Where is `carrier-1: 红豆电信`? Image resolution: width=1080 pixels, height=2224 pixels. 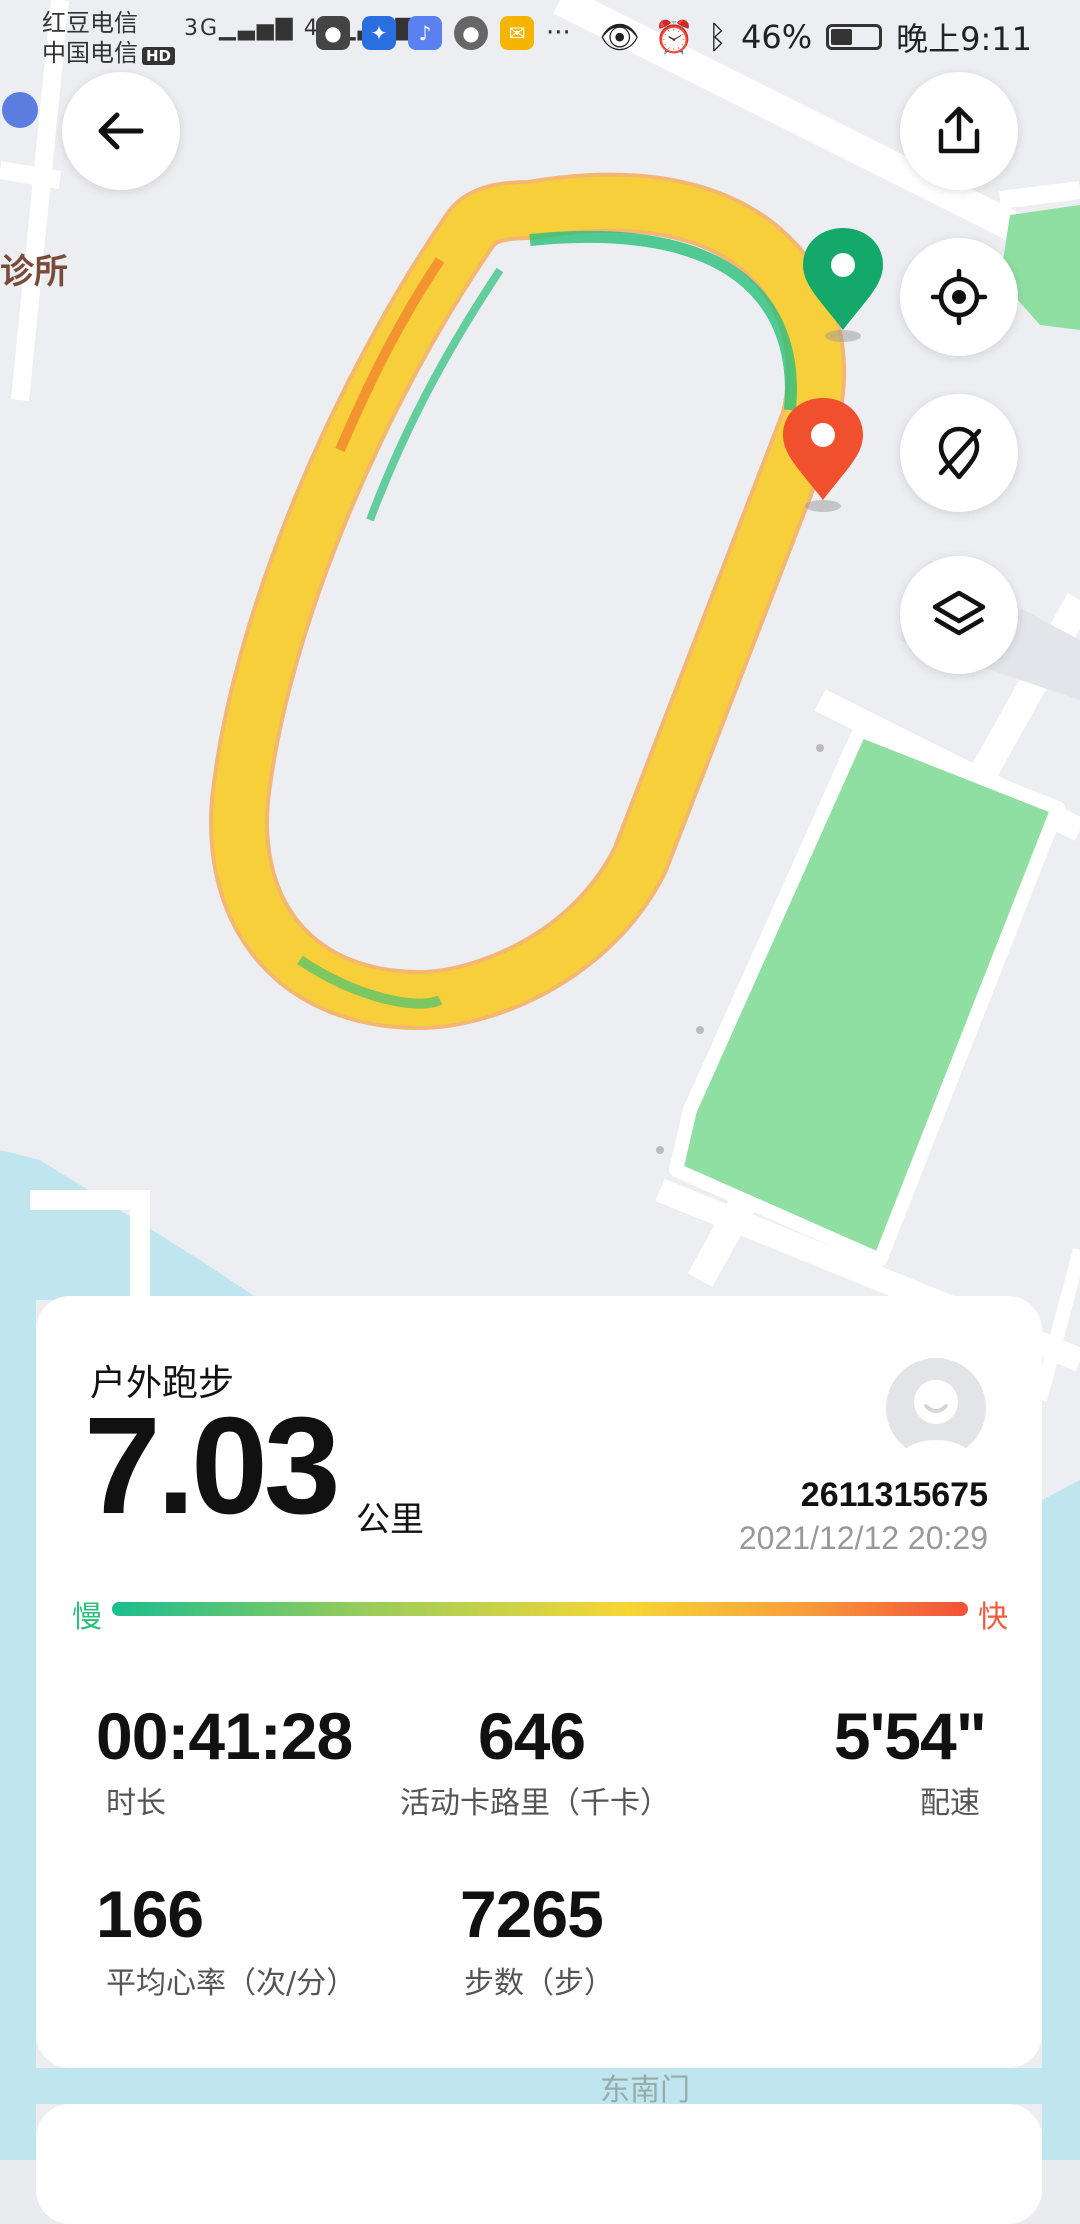 carrier-1: 红豆电信 is located at coordinates (90, 23).